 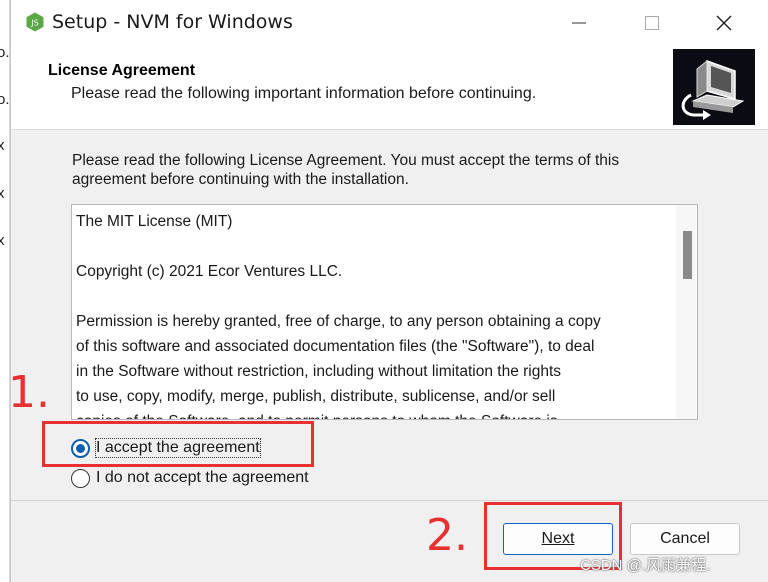 What do you see at coordinates (202, 478) in the screenshot?
I see `decline-label: I do not accept the agreement` at bounding box center [202, 478].